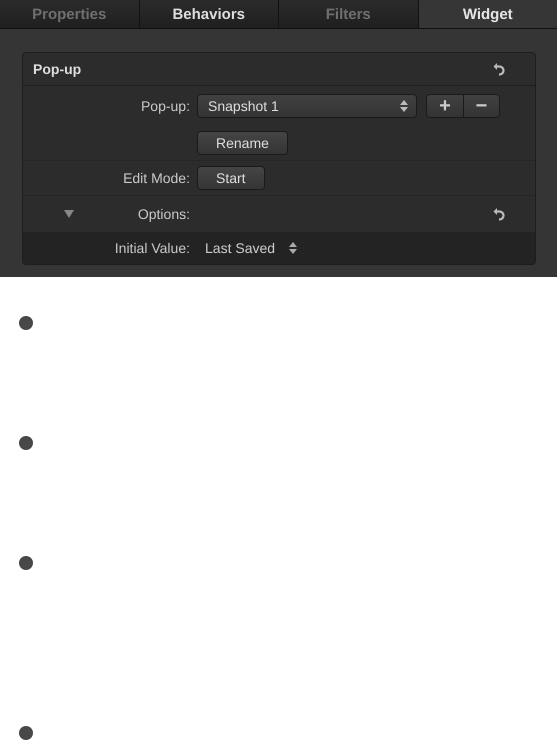 Image resolution: width=557 pixels, height=740 pixels. What do you see at coordinates (209, 14) in the screenshot?
I see `tab: Behaviors` at bounding box center [209, 14].